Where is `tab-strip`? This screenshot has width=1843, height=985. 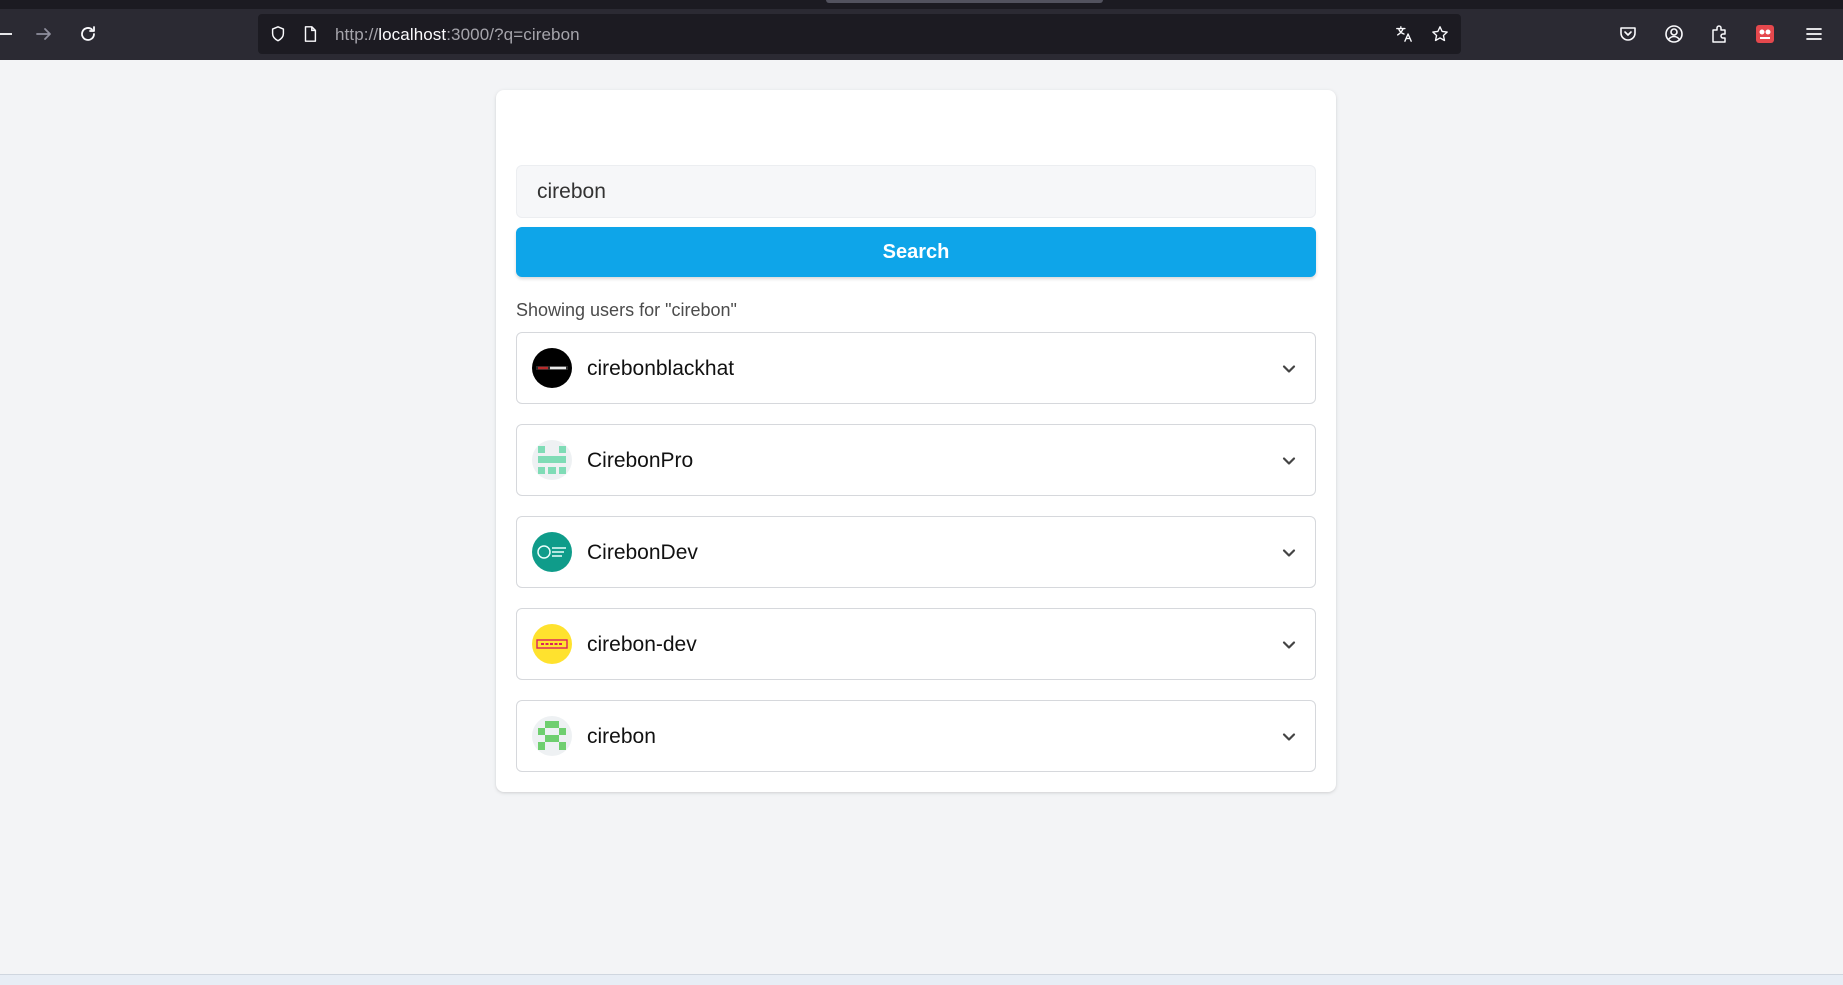 tab-strip is located at coordinates (921, 4).